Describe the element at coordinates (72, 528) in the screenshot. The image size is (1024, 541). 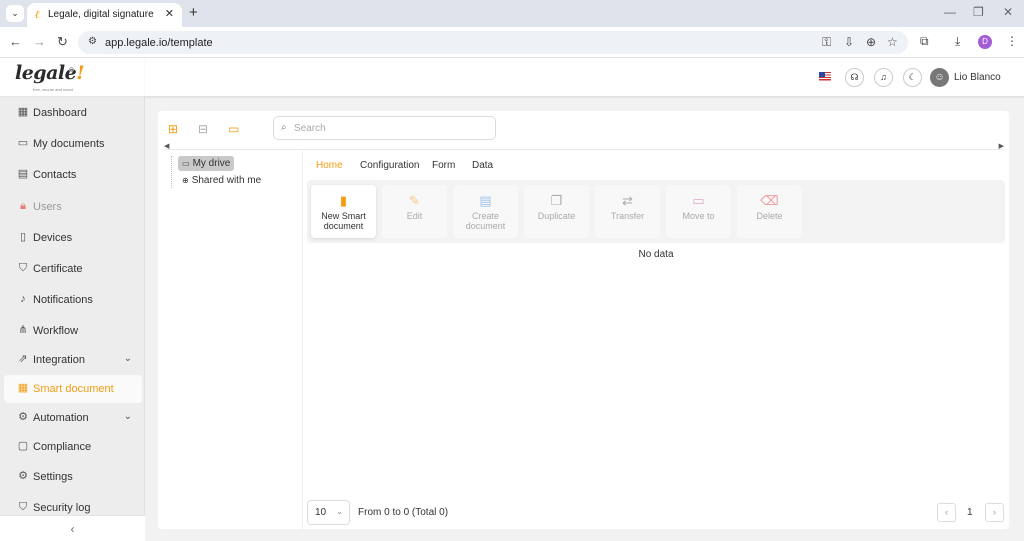
I see `sidebar-collapse-button: ‹` at that location.